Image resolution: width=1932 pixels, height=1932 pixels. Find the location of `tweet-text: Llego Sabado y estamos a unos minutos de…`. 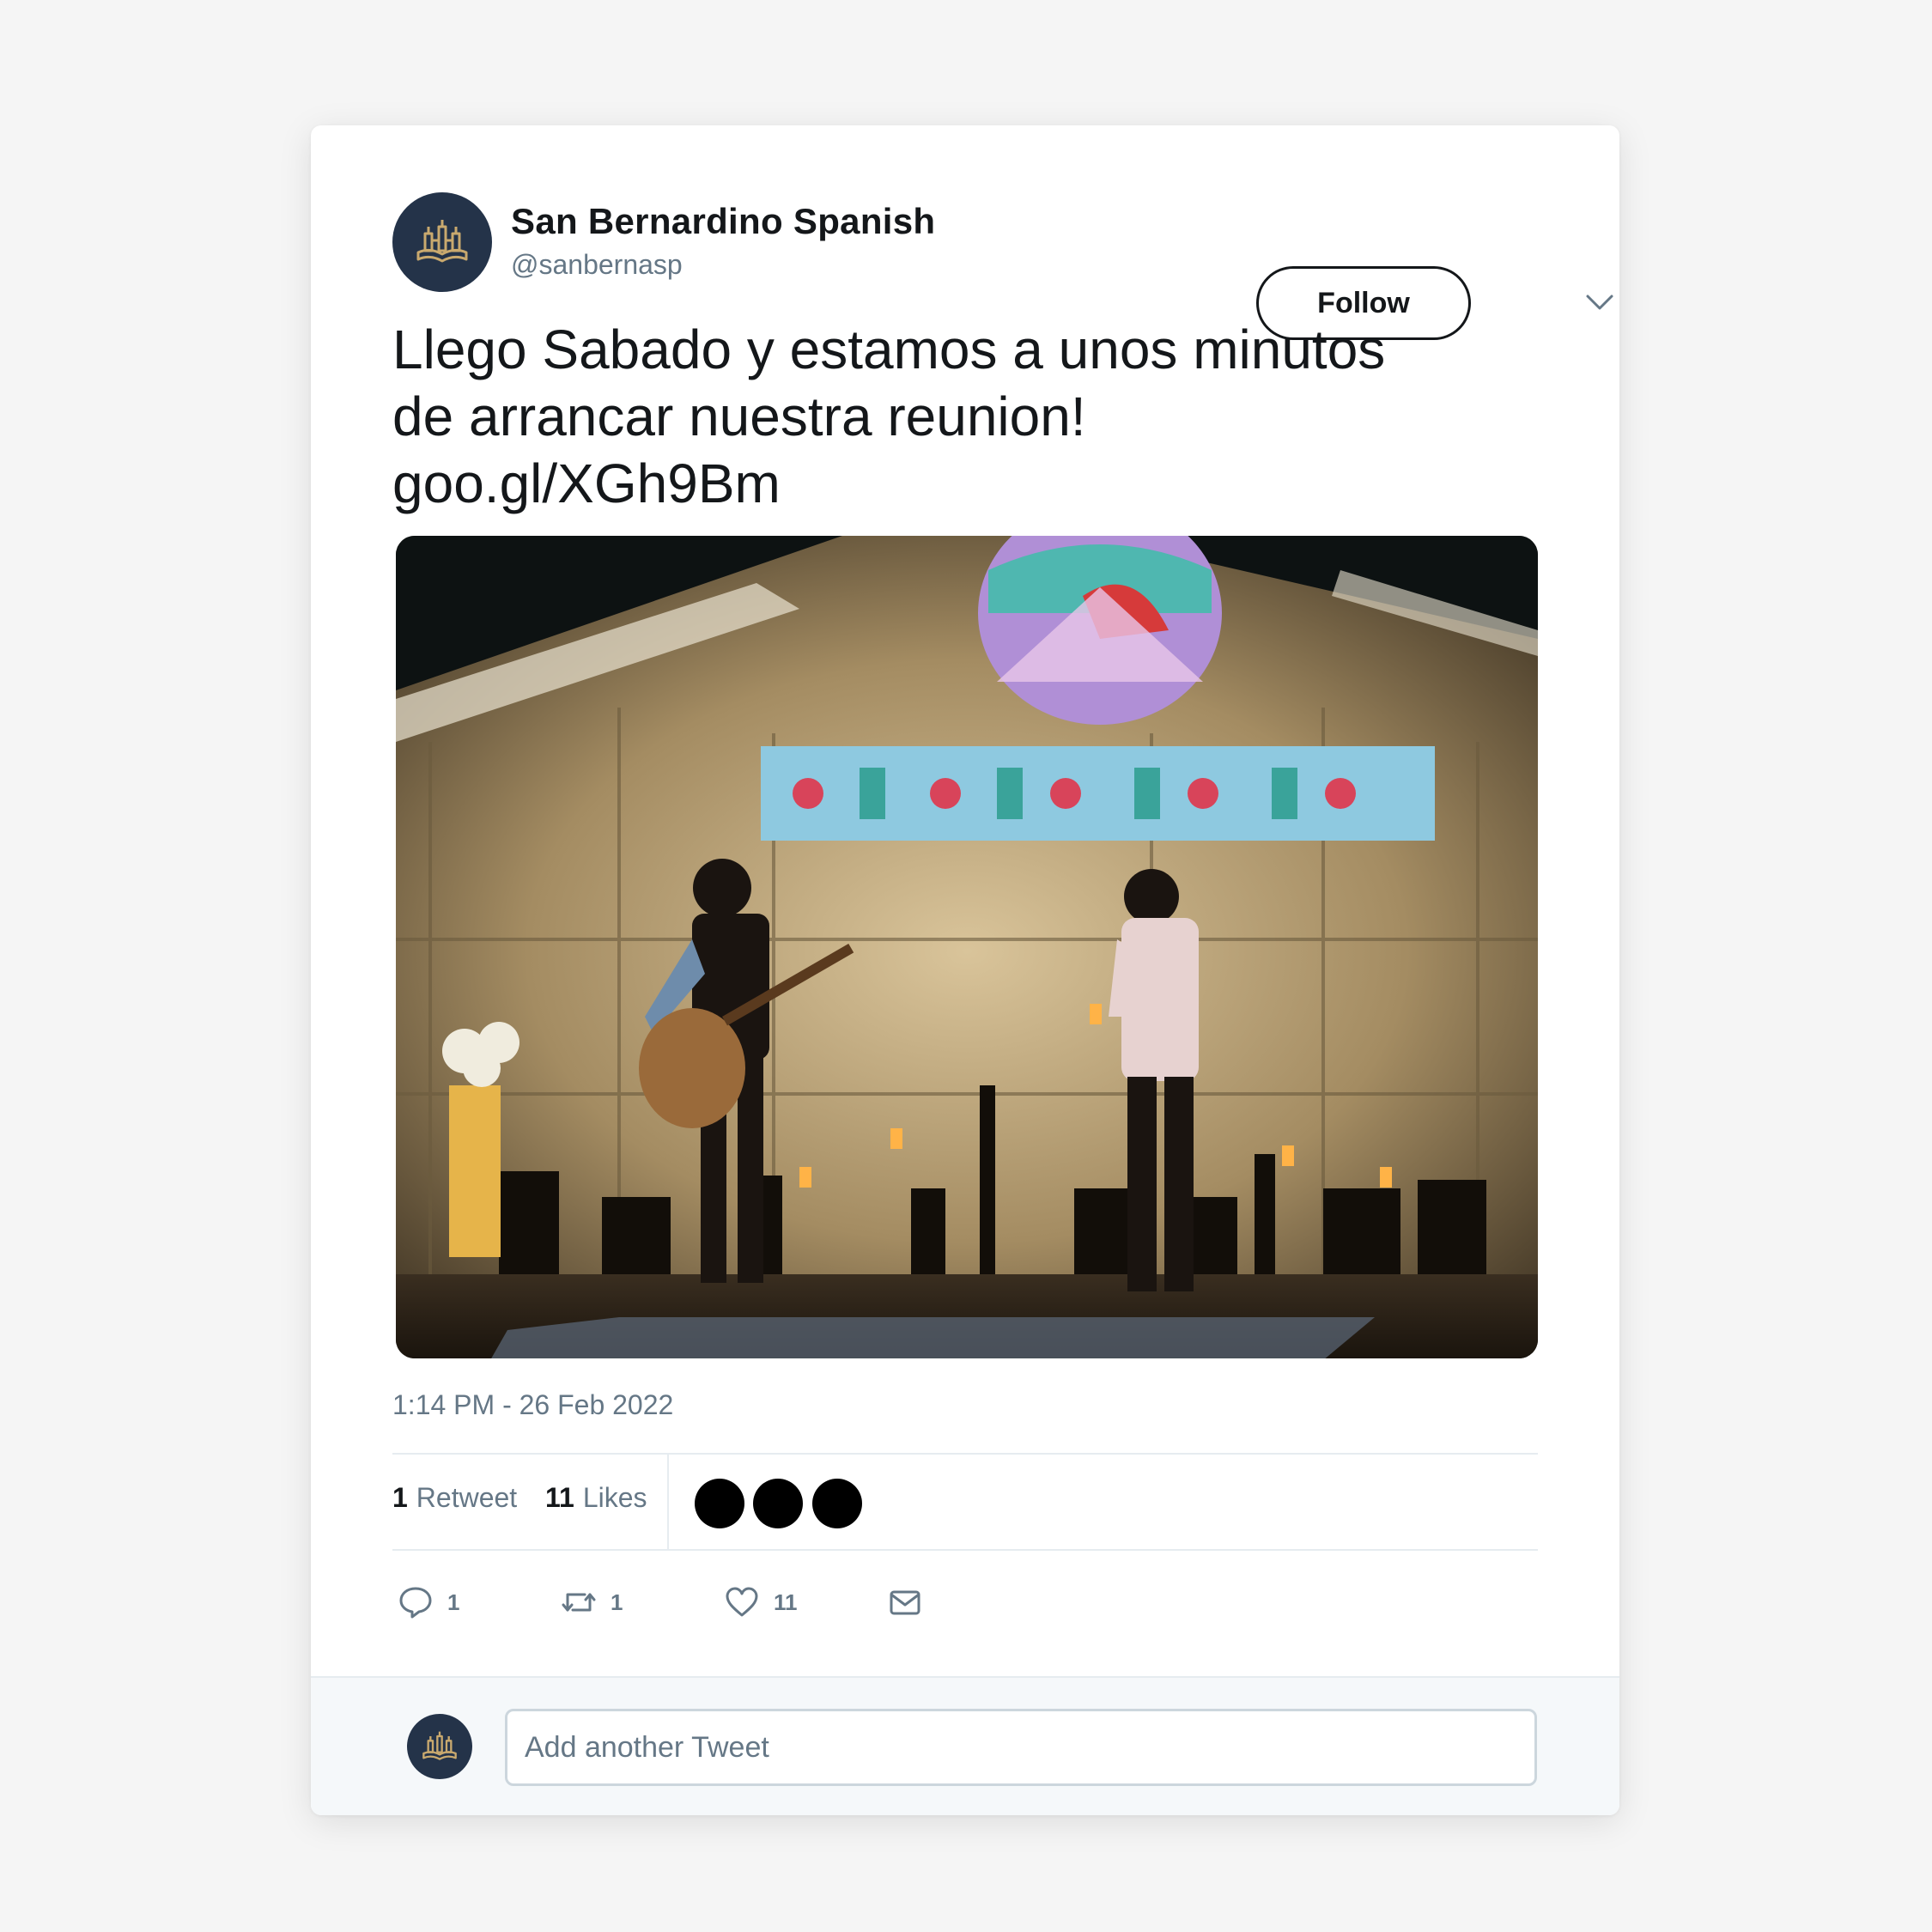

tweet-text: Llego Sabado y estamos a unos minutos de… is located at coordinates (968, 417).